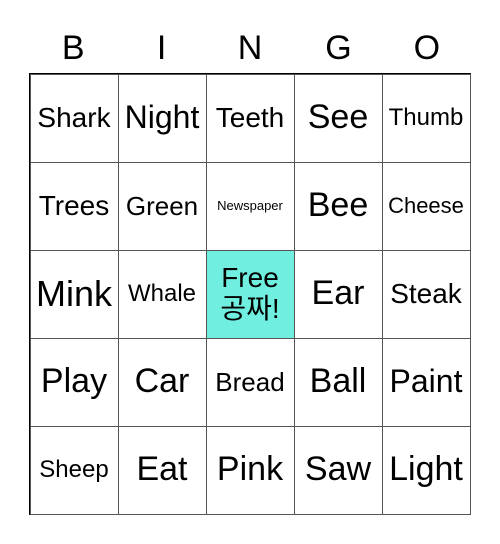 The width and height of the screenshot is (500, 544). I want to click on bingo-cell: Ball, so click(338, 382).